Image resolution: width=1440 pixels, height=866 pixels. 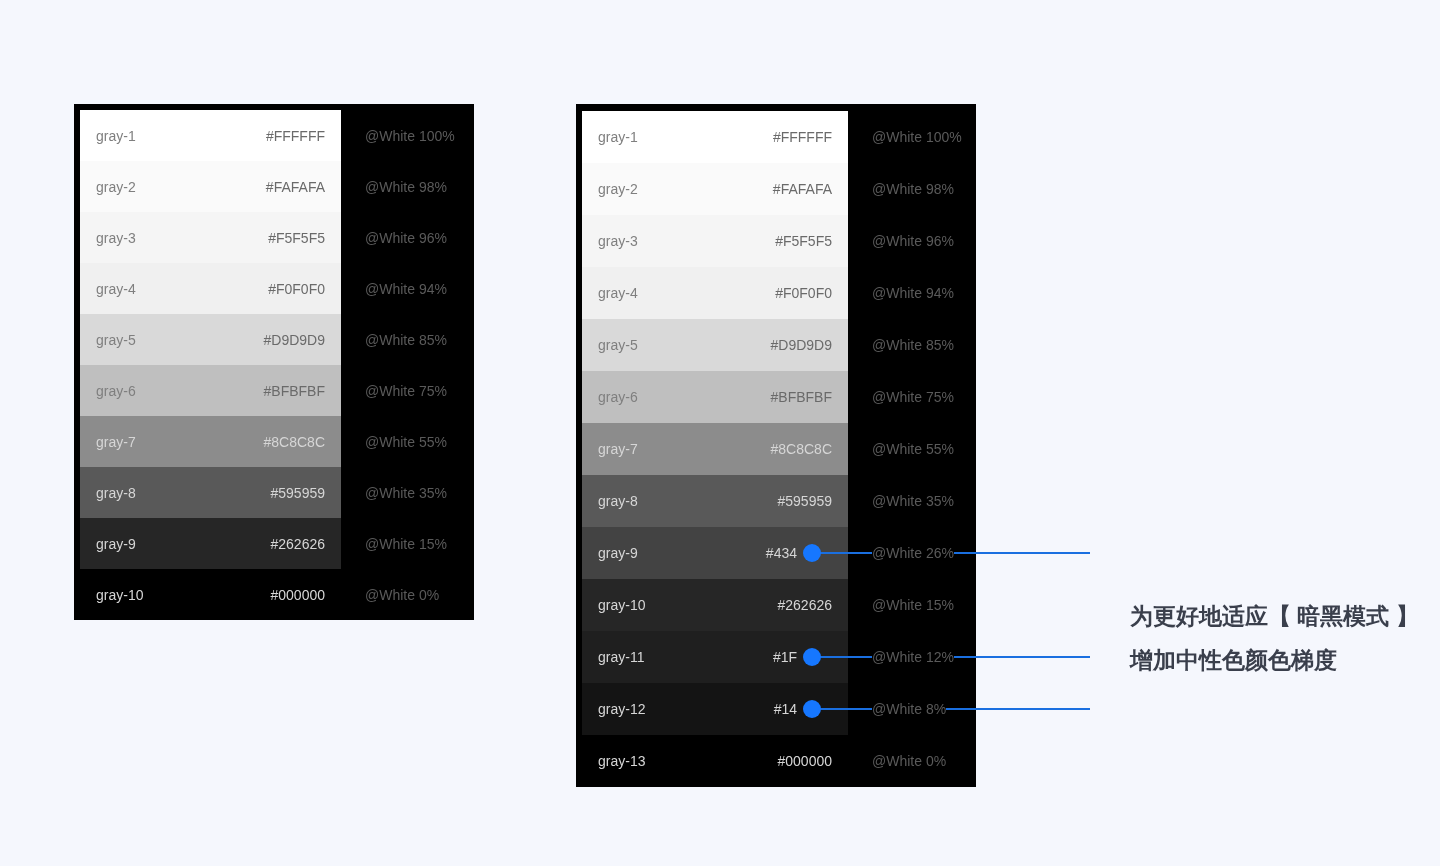 What do you see at coordinates (784, 657) in the screenshot?
I see `hex-code: #1F` at bounding box center [784, 657].